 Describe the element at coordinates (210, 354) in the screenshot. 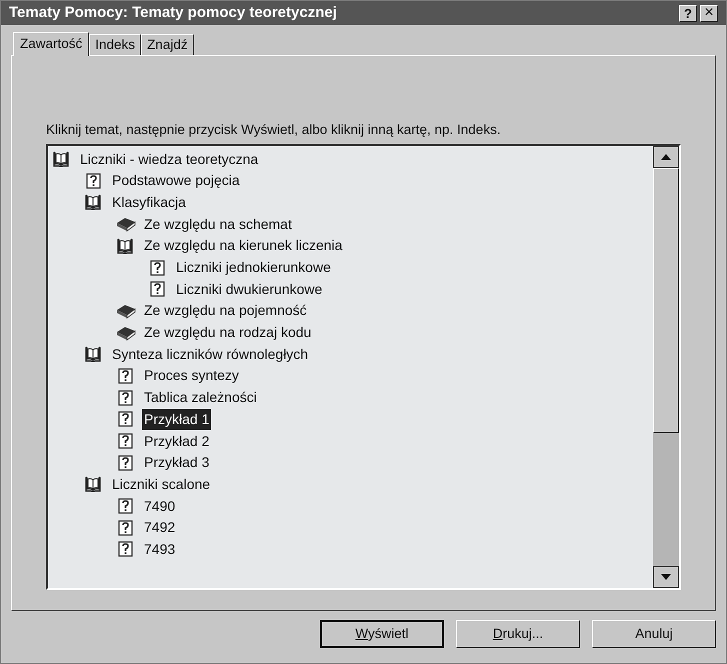

I see `tree-item: Synteza liczników równoległych` at that location.